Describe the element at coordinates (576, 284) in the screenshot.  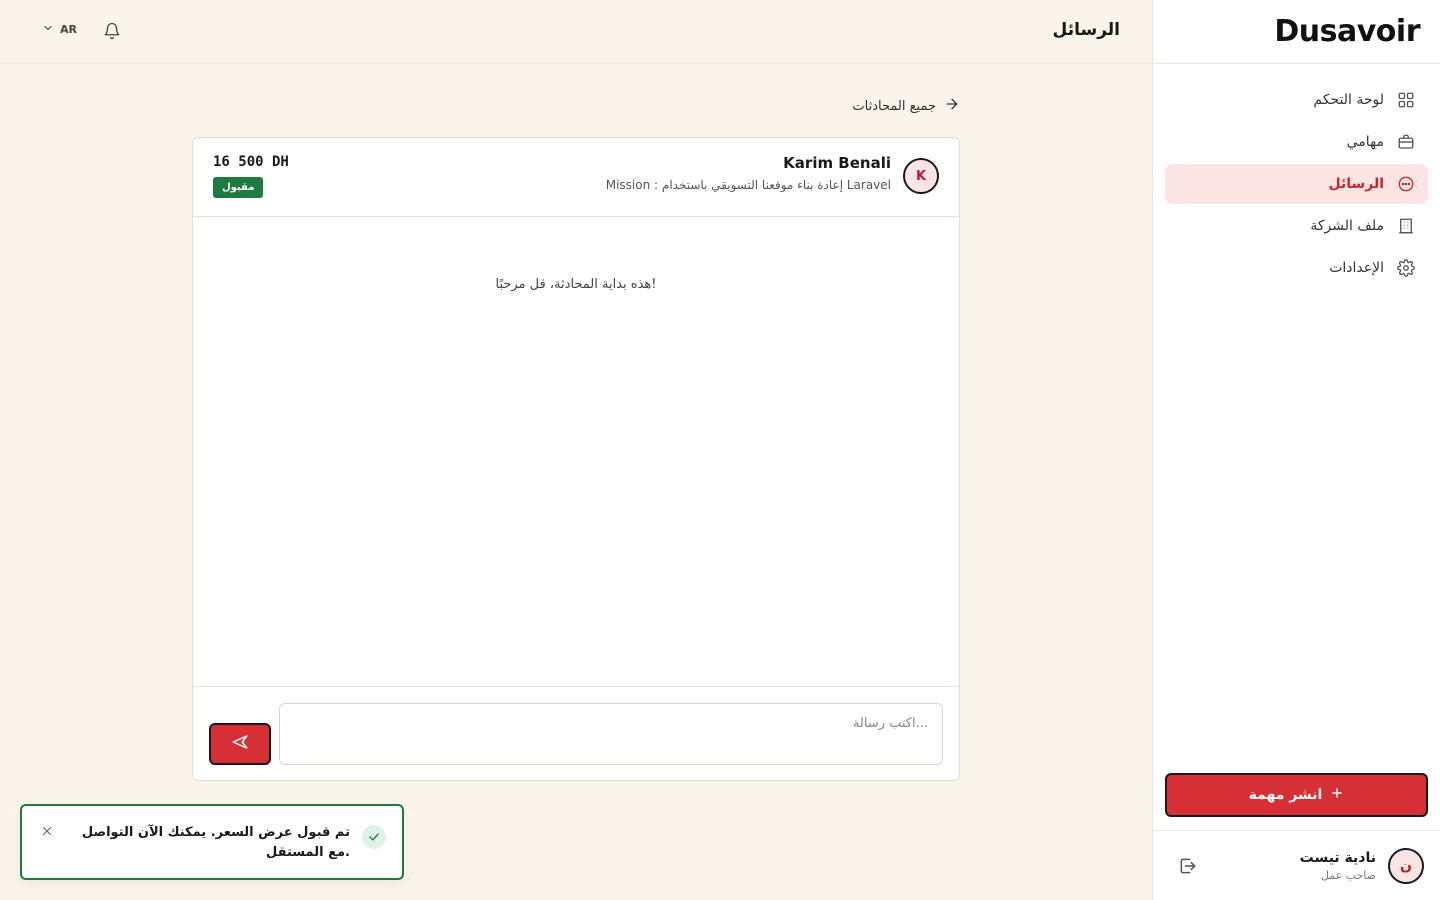
I see `empty-conversation-message: هذه بداية المحادثة، قل مرحبًا!` at that location.